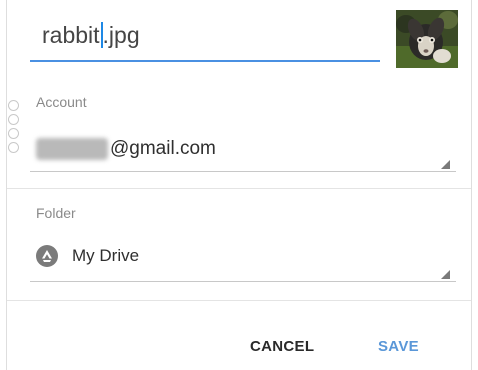  I want to click on account-selector: @gmail.com, so click(126, 149).